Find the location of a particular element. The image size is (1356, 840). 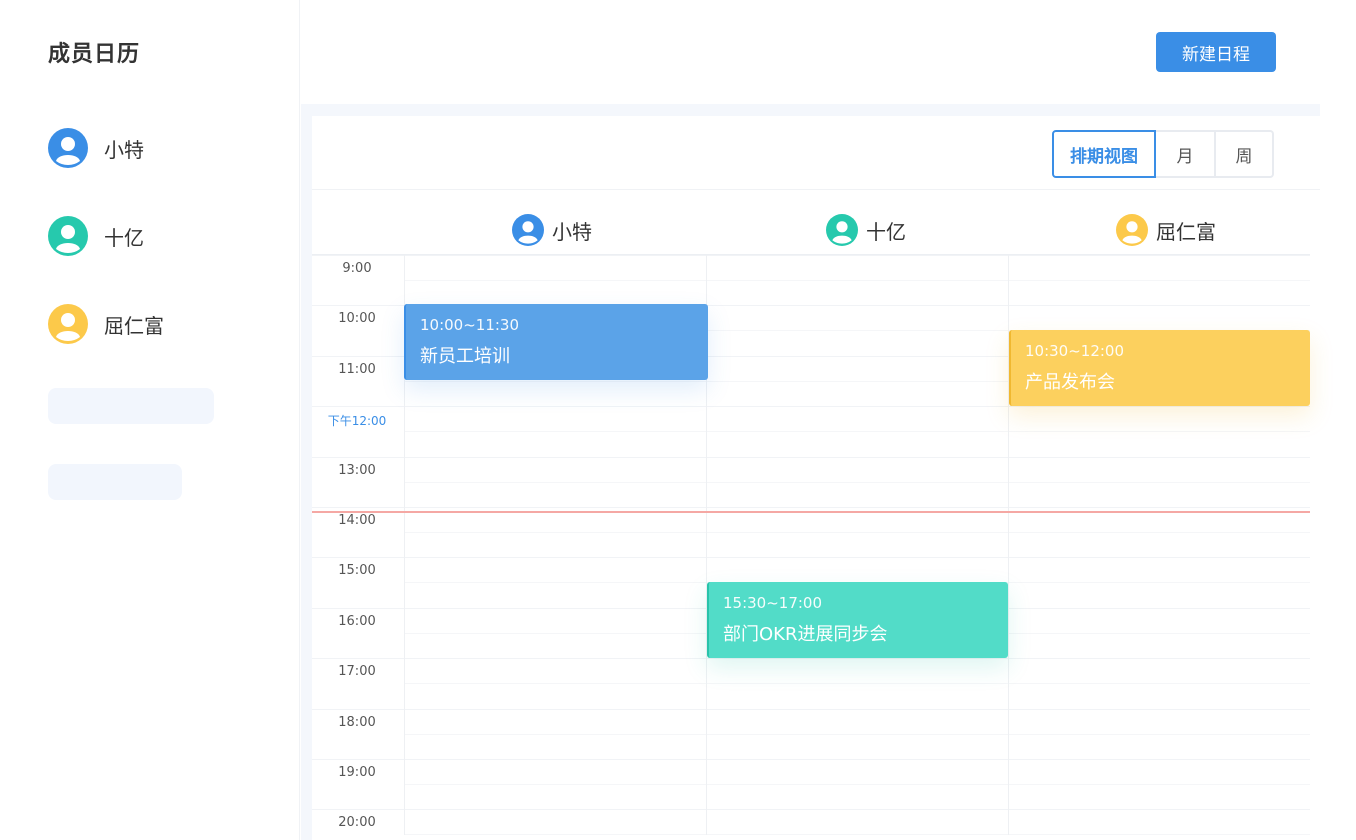

event-card: 10:00~11:30 新员工培训 is located at coordinates (556, 342).